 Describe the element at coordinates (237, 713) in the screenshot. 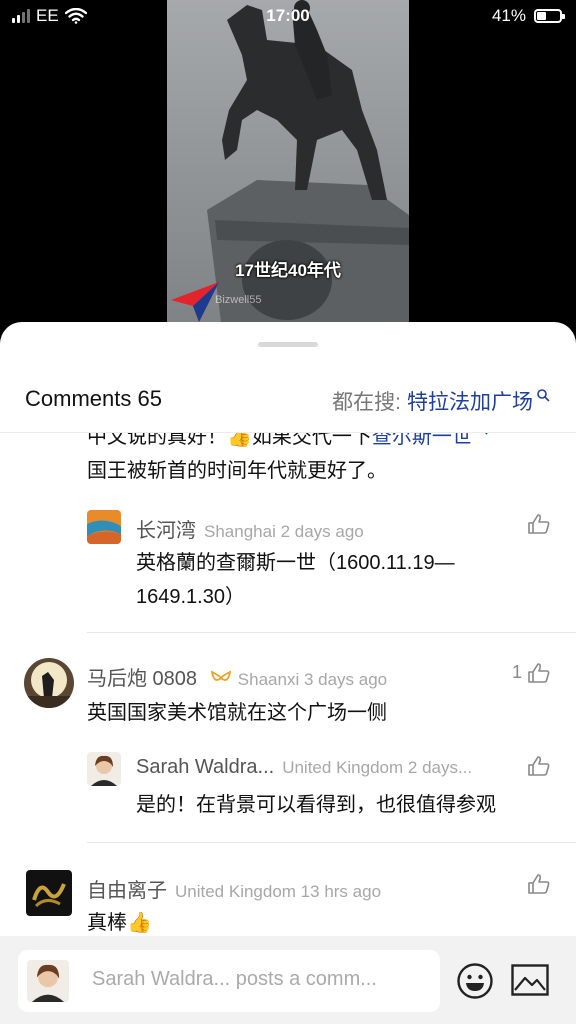

I see `comment-text: 英国国家美术馆就在这个广场一侧` at that location.